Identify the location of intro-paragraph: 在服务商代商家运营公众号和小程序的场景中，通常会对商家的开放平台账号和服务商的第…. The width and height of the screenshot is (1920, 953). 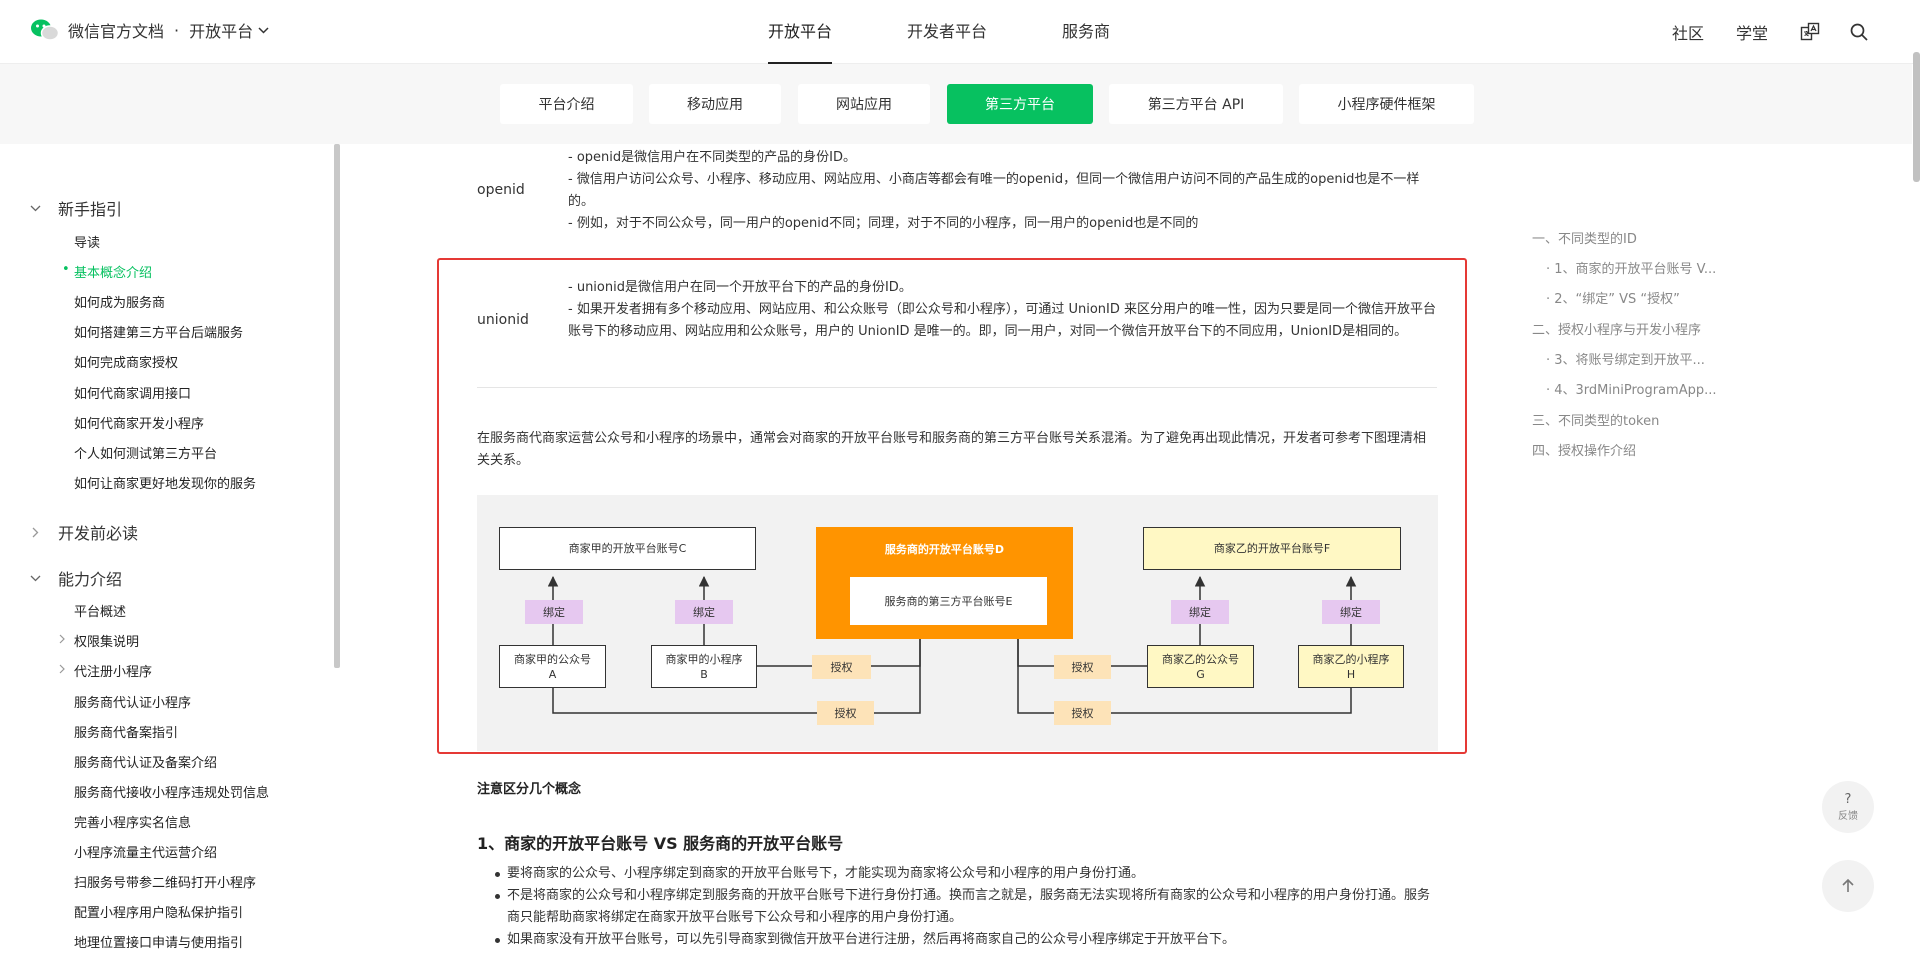
(952, 449).